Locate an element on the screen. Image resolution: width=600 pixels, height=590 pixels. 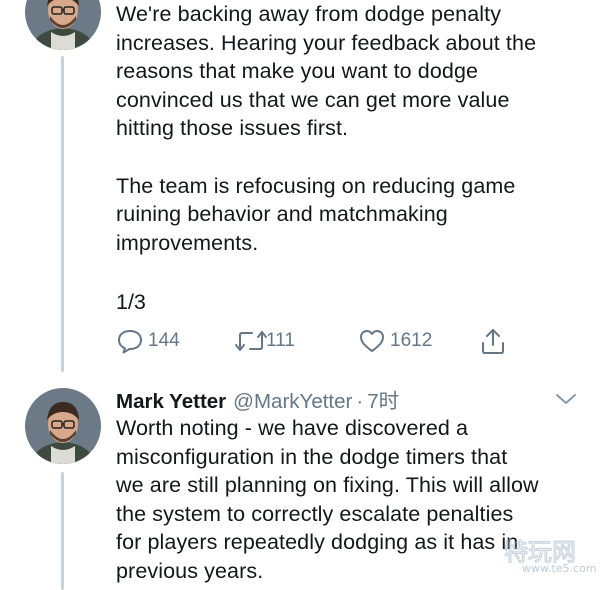
retweet-icon is located at coordinates (251, 341).